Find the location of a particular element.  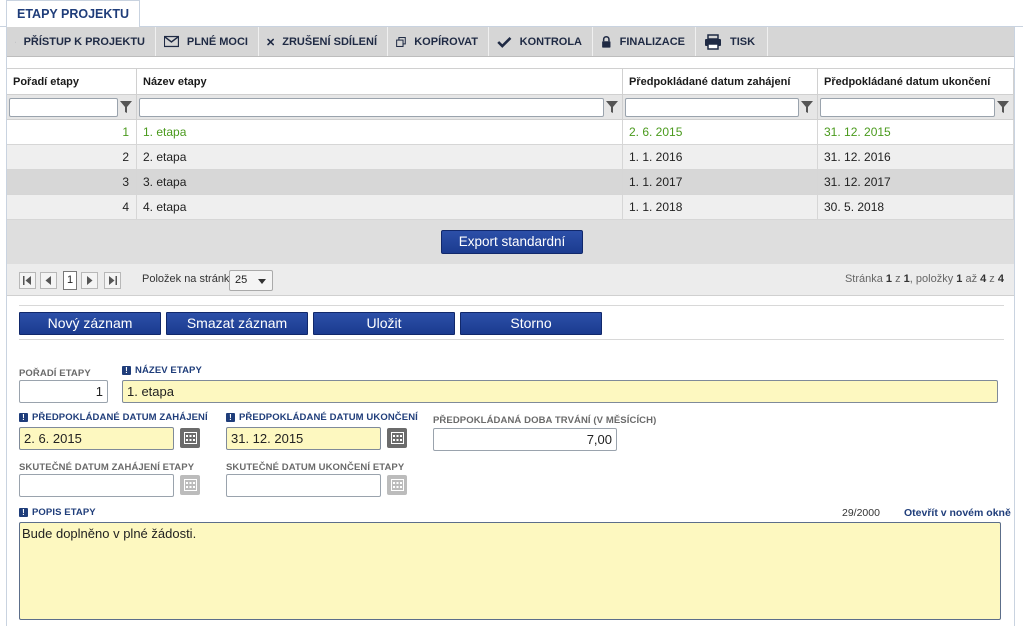

export-standard-button: Export standardní is located at coordinates (512, 242).